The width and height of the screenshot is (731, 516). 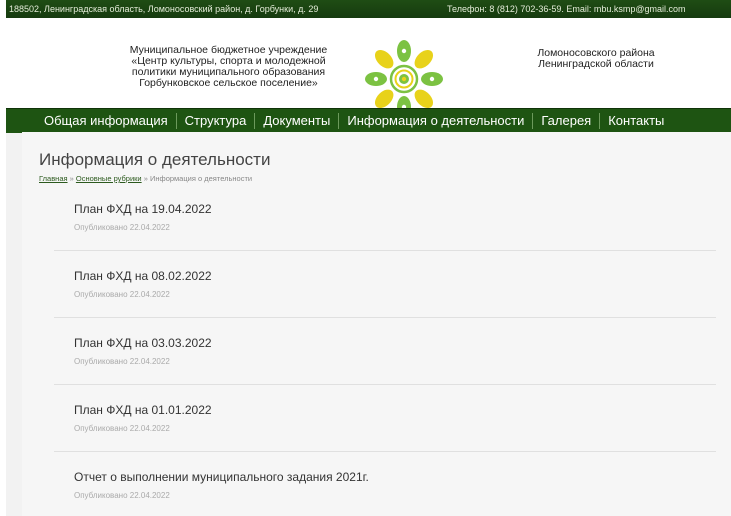 I want to click on nav-item-contacts: Контакты, so click(x=636, y=121).